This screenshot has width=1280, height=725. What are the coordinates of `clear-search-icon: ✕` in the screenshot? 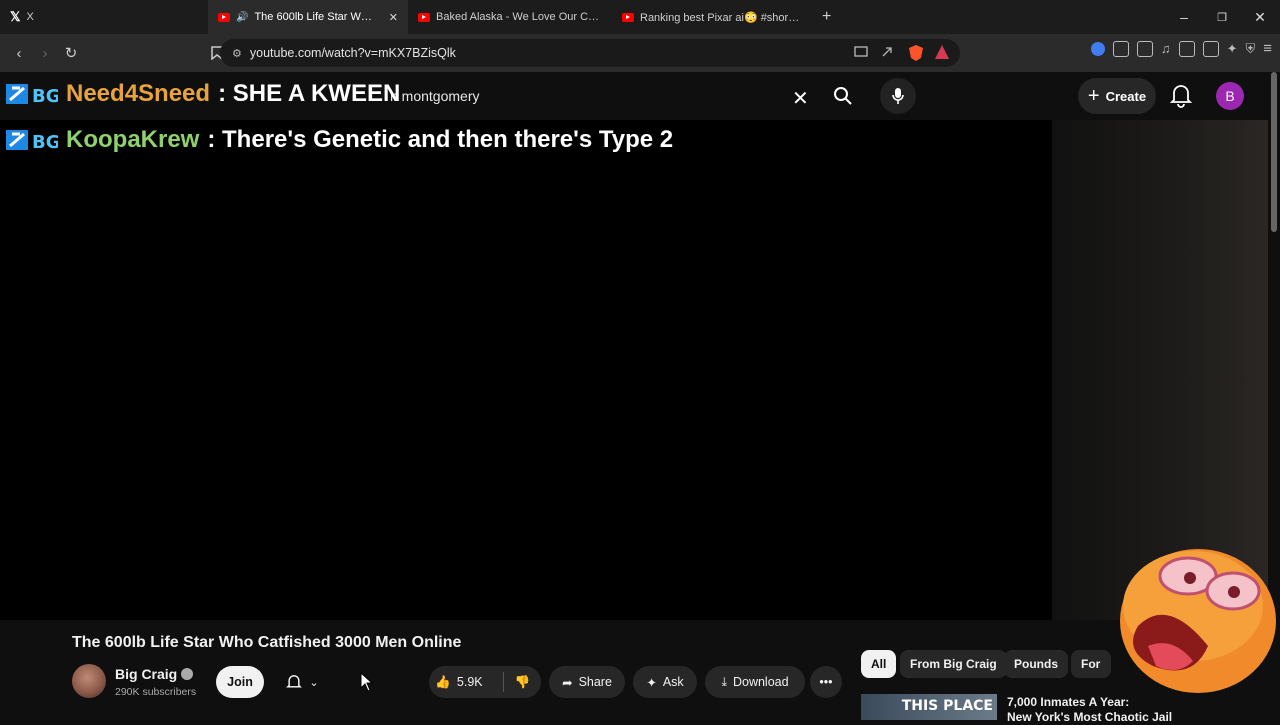 It's located at (800, 98).